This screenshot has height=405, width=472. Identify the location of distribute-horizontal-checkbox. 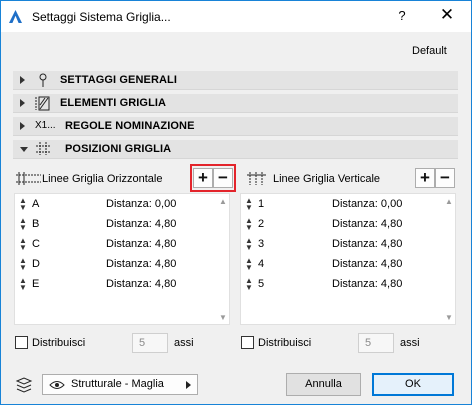
(21, 342).